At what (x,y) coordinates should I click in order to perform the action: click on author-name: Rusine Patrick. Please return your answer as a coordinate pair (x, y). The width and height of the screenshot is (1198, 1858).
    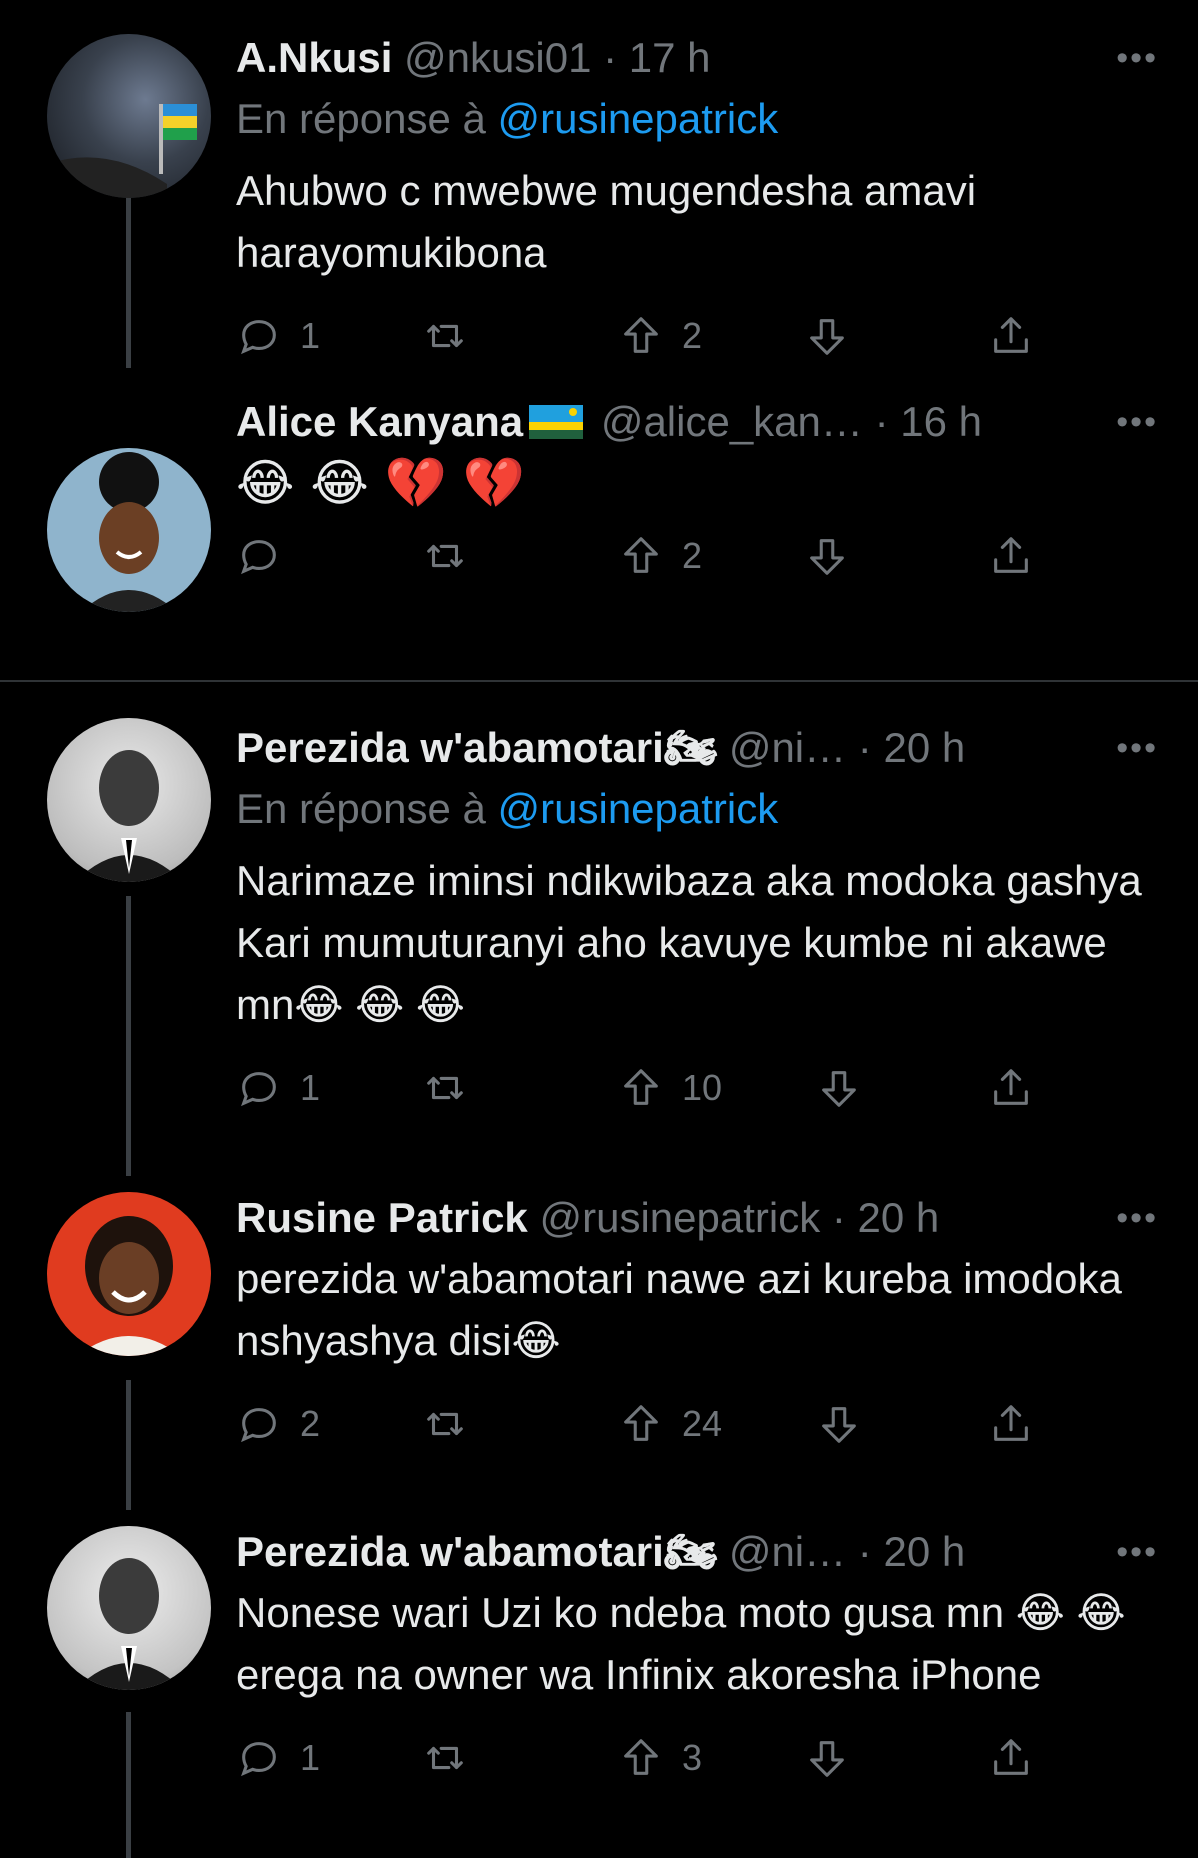
    Looking at the image, I should click on (382, 1217).